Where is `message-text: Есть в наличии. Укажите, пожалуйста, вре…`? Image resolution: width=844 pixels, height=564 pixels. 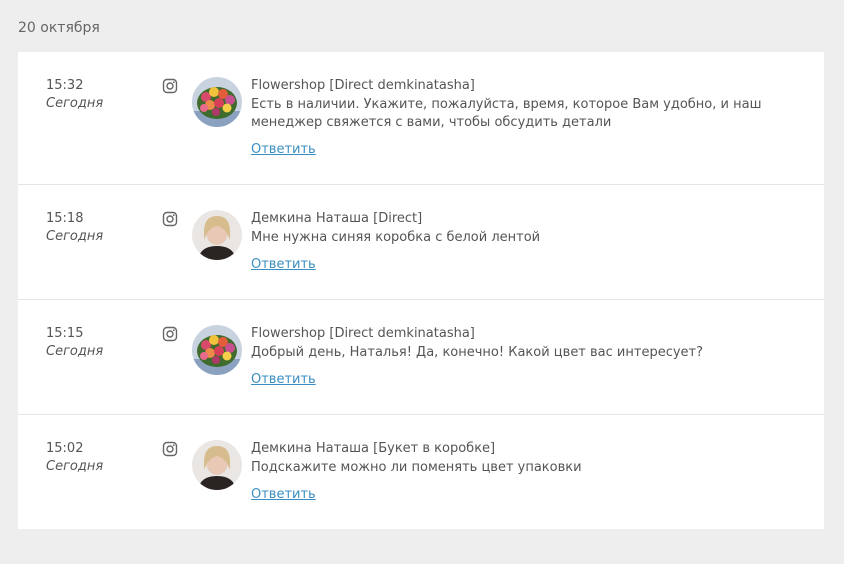 message-text: Есть в наличии. Укажите, пожалуйста, вре… is located at coordinates (506, 113).